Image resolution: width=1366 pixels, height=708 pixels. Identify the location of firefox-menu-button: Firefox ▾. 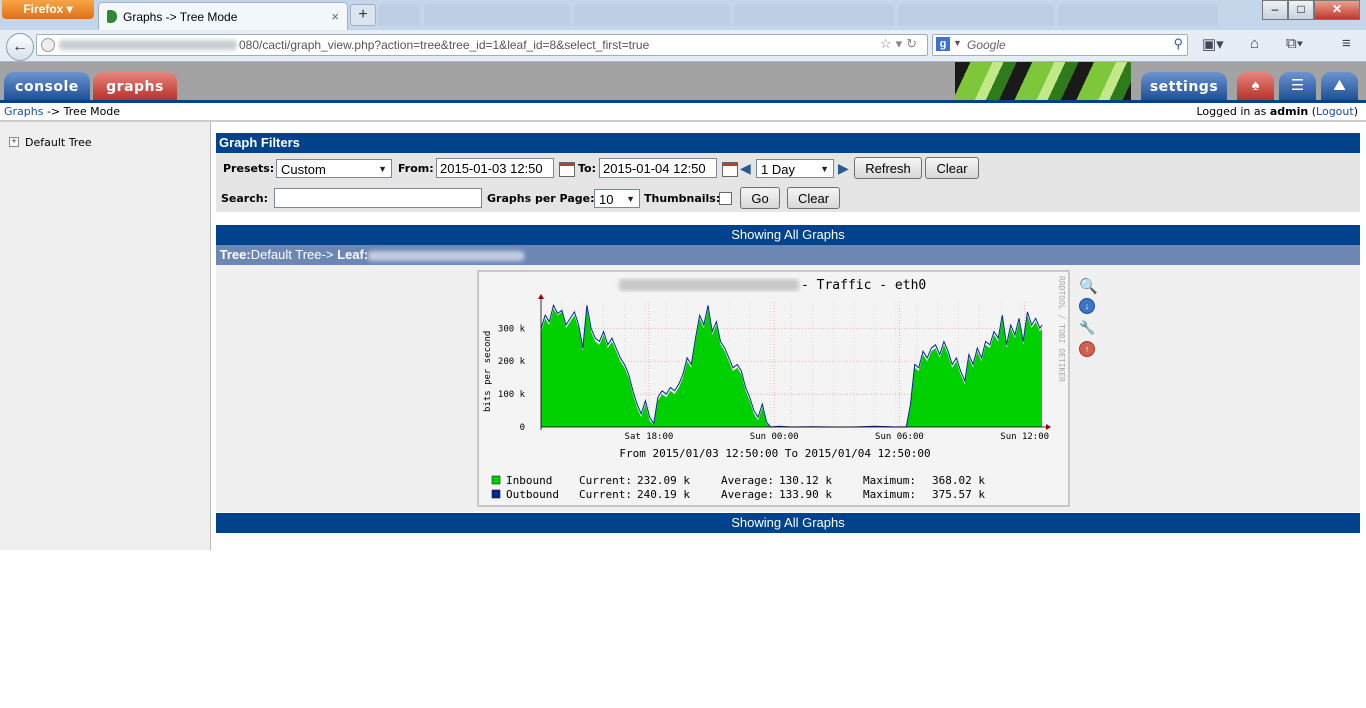
(48, 9).